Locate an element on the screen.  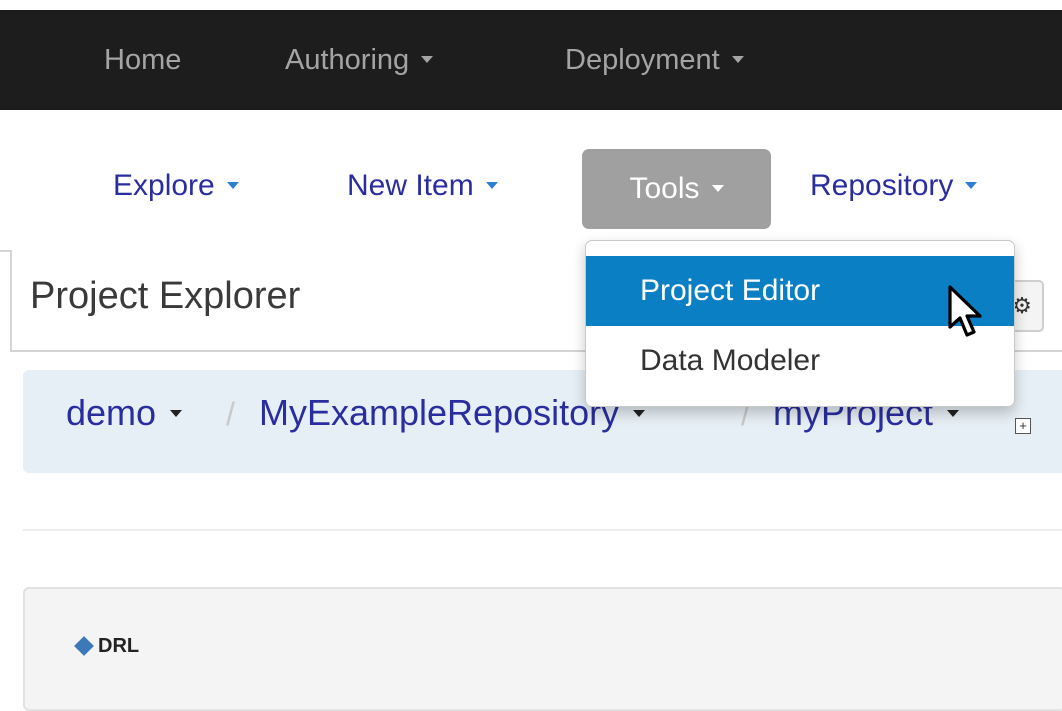
nav-home-label: Home is located at coordinates (143, 60).